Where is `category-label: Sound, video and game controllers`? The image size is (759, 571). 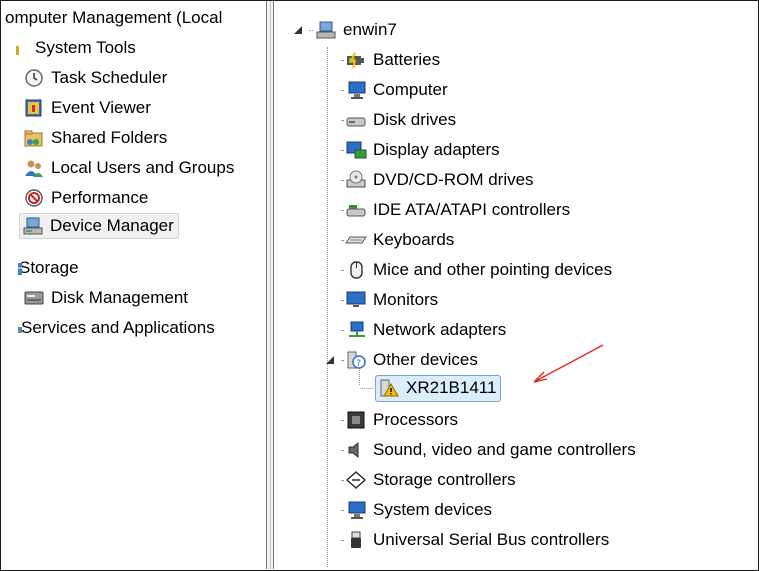
category-label: Sound, video and game controllers is located at coordinates (504, 449).